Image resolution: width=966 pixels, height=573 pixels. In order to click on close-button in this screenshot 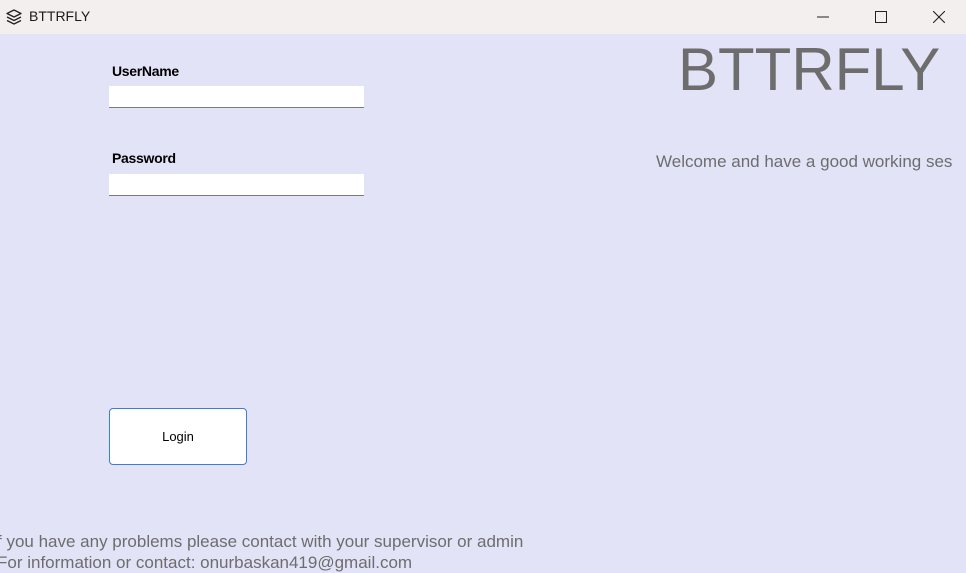, I will do `click(939, 17)`.